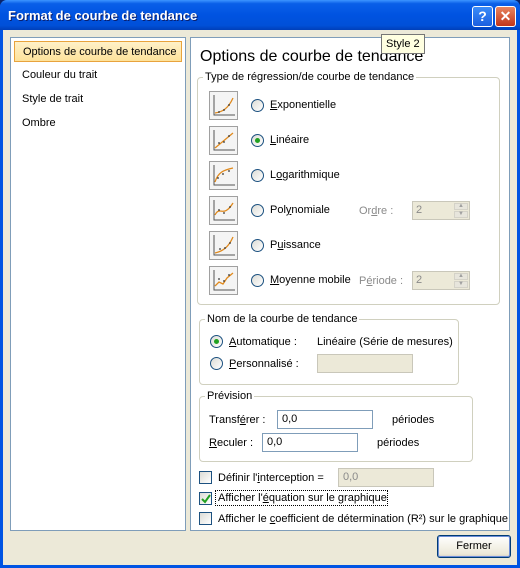 This screenshot has height=568, width=520. Describe the element at coordinates (60, 75) in the screenshot. I see `nav-item-label: Couleur du trait` at that location.